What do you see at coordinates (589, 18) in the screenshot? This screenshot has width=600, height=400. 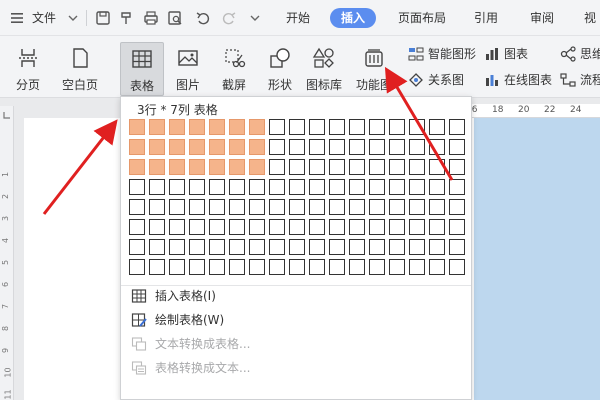 I see `tab-view: 视` at bounding box center [589, 18].